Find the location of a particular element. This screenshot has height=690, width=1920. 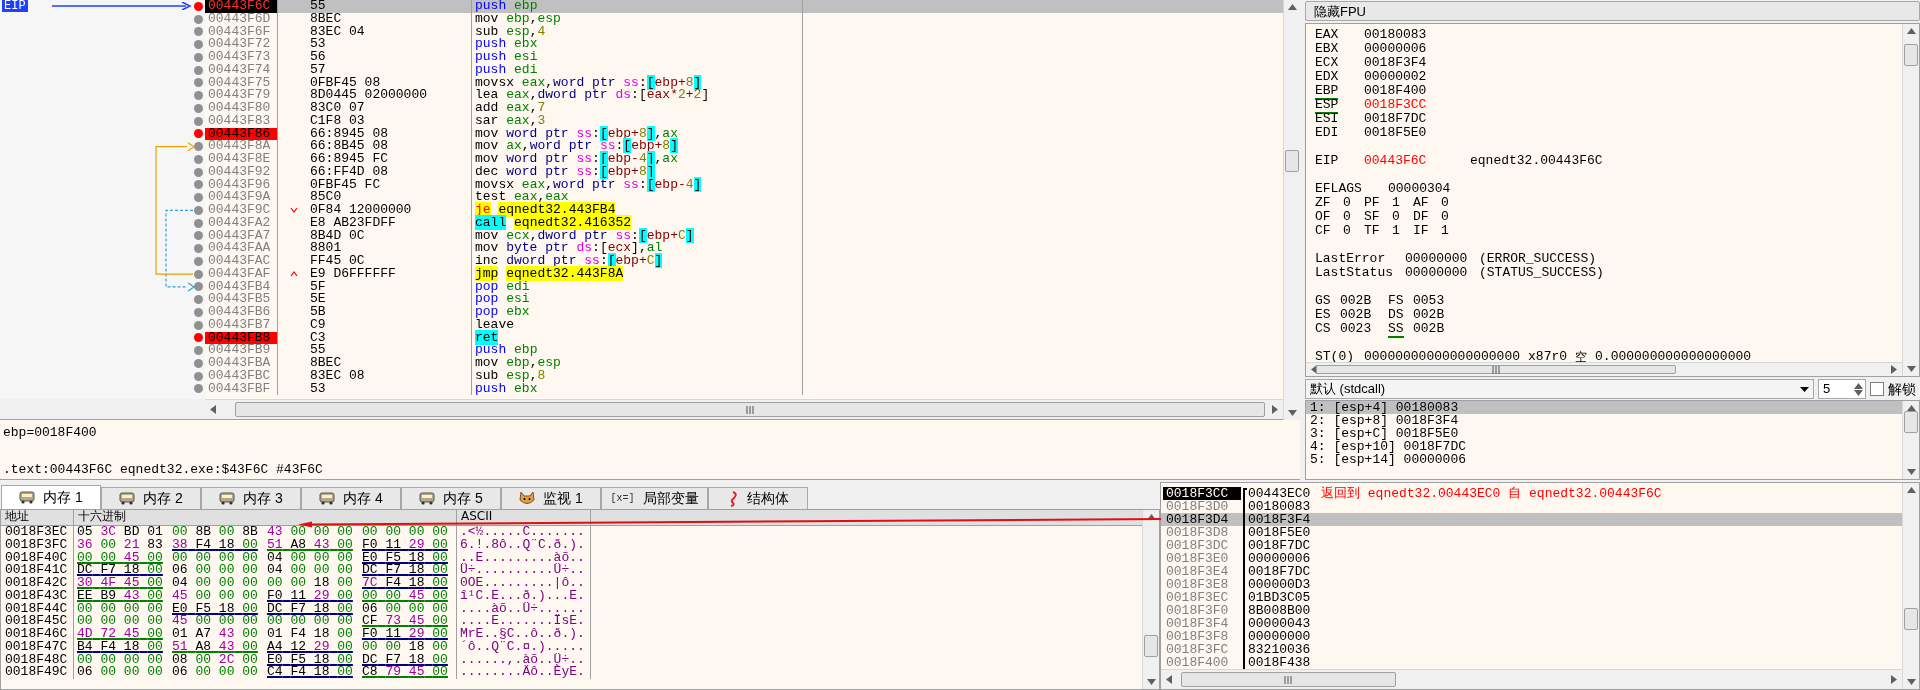

tab: 结构体 is located at coordinates (758, 498).